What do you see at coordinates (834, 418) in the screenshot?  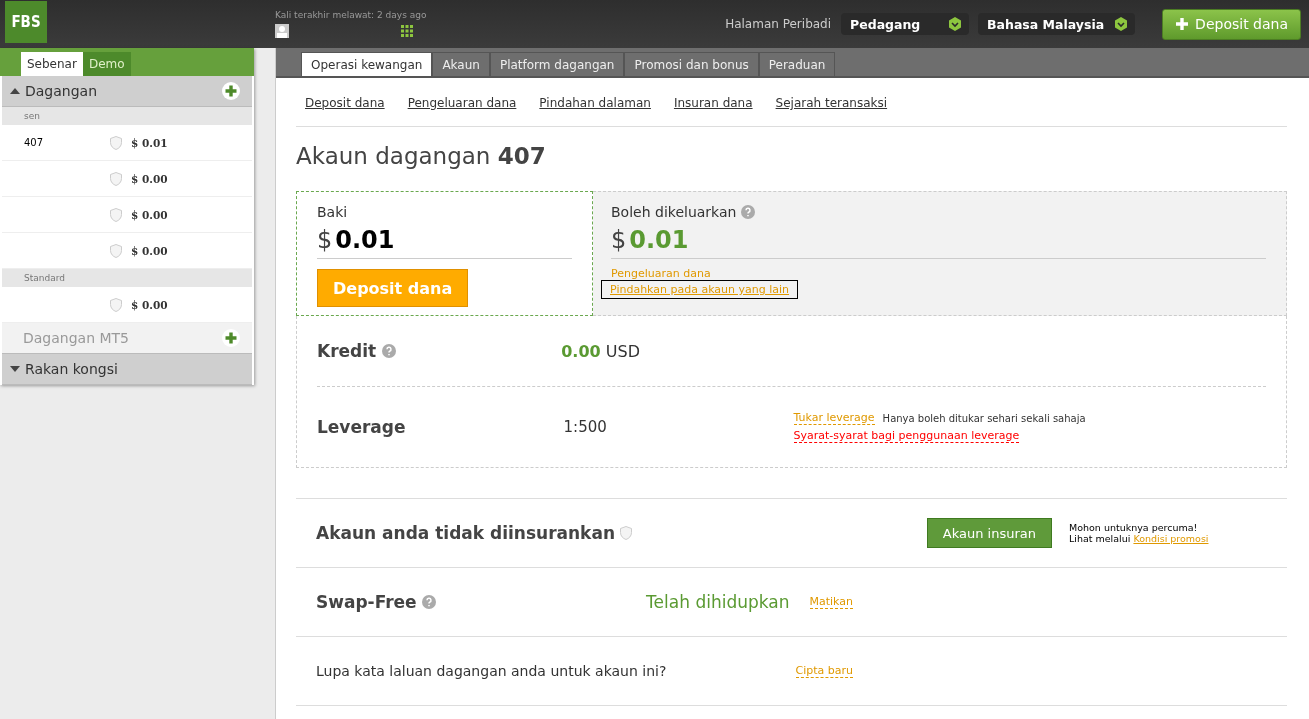 I see `change-leverage-link: Tukar leverage` at bounding box center [834, 418].